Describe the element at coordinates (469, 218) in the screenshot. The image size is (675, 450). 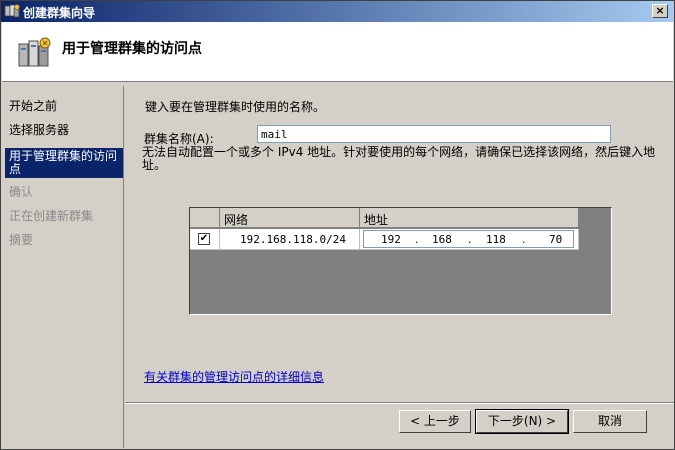
I see `grid-header-address: 地址` at that location.